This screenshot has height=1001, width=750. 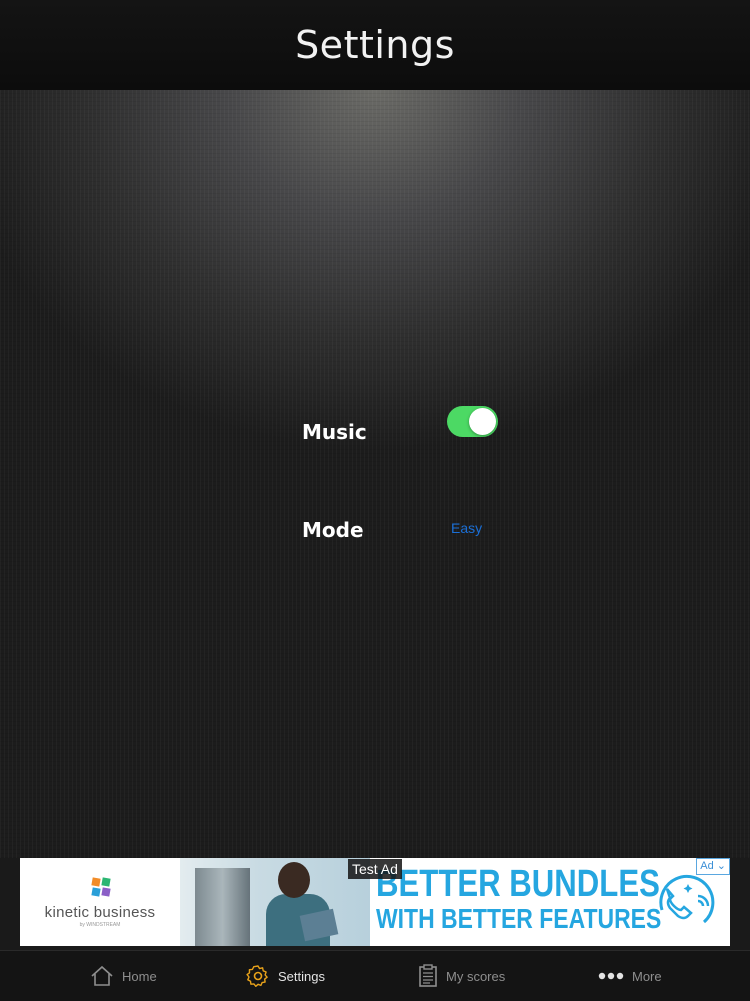 I want to click on music-toggle, so click(x=472, y=421).